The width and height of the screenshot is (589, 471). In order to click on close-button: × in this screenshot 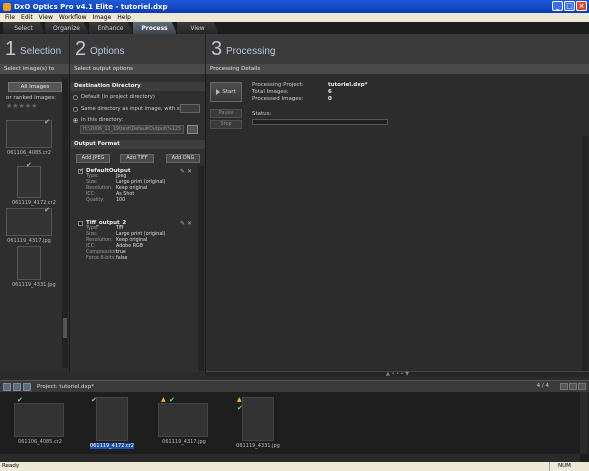, I will do `click(581, 6)`.